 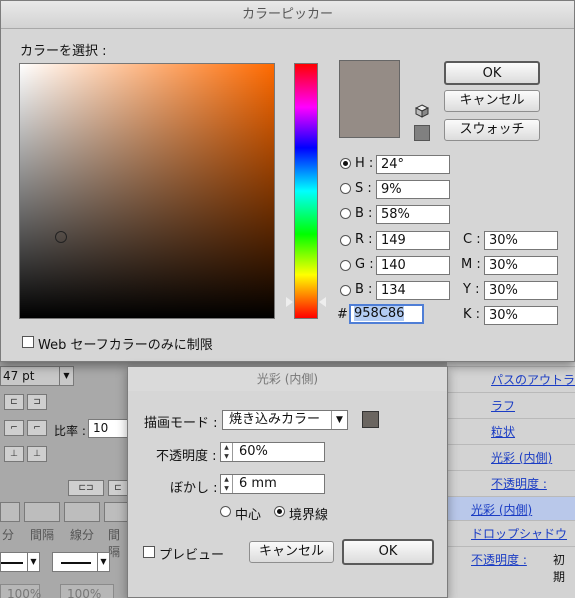 I want to click on green-radio, so click(x=345, y=265).